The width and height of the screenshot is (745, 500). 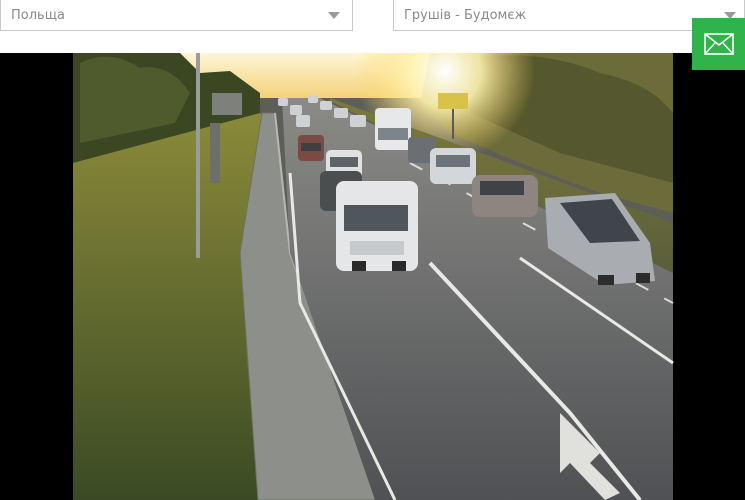 What do you see at coordinates (176, 15) in the screenshot?
I see `country-select: Польща` at bounding box center [176, 15].